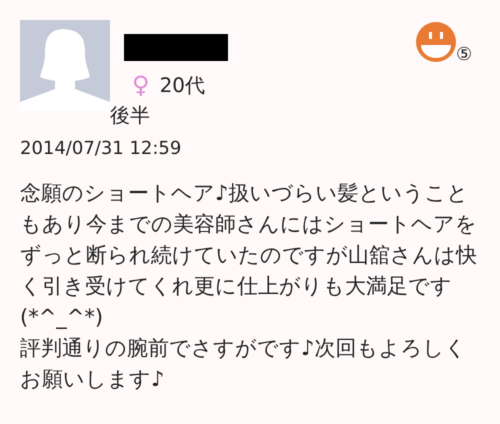 The height and width of the screenshot is (424, 500). What do you see at coordinates (183, 85) in the screenshot?
I see `age-text: 20代` at bounding box center [183, 85].